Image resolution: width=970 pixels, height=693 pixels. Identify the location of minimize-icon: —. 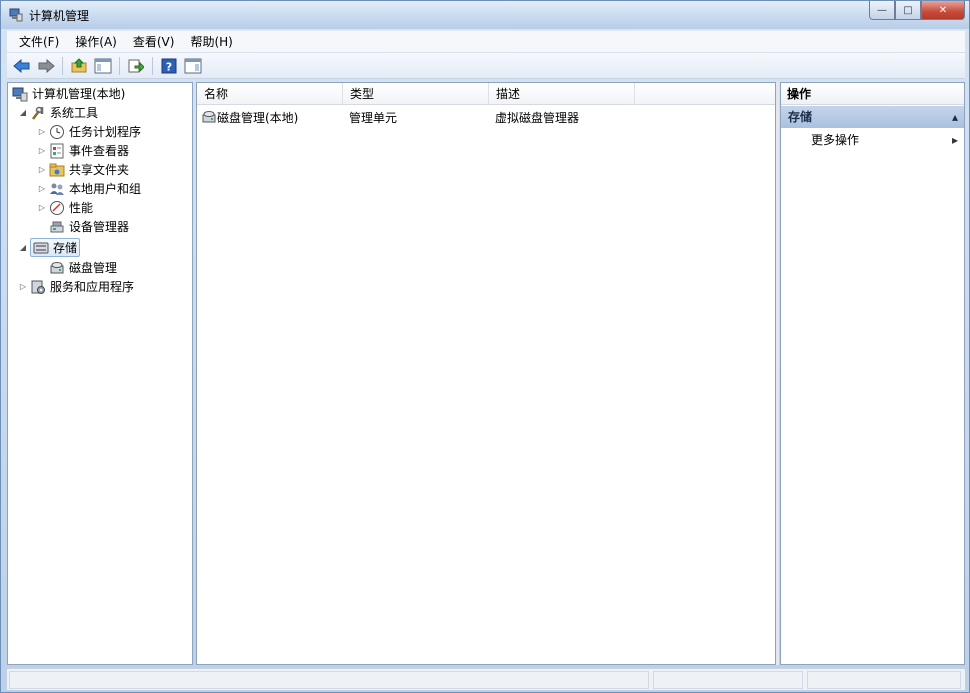
(882, 10).